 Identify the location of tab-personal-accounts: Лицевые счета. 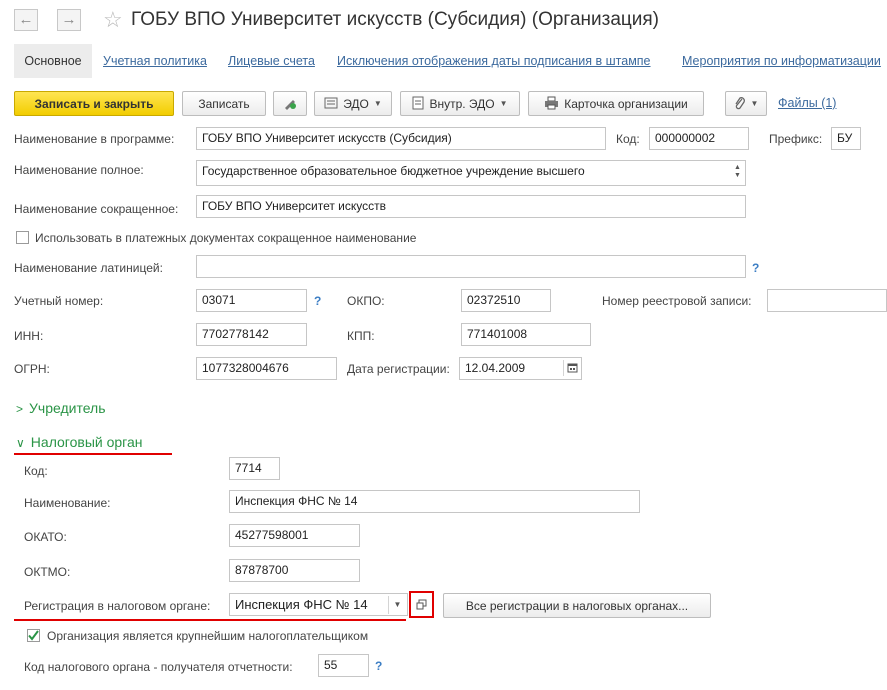
(271, 61).